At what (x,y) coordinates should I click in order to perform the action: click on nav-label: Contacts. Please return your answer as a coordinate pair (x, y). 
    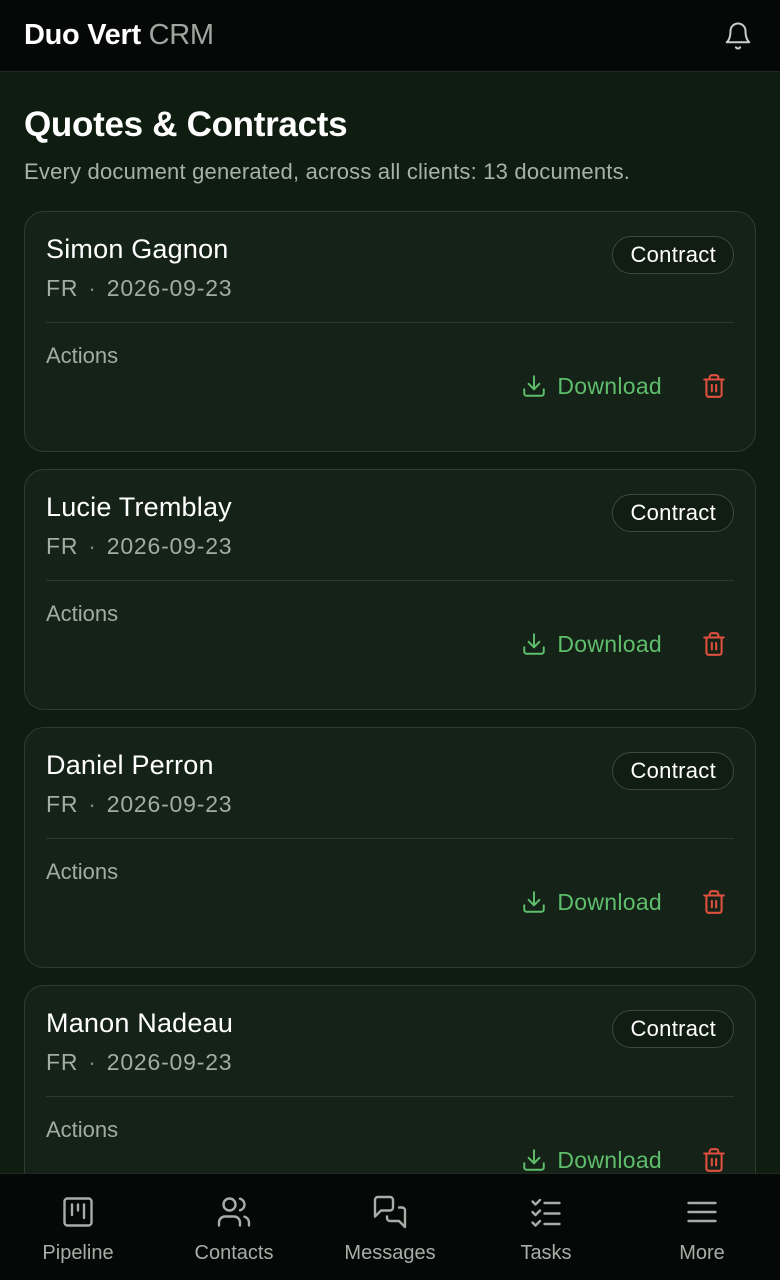
    Looking at the image, I should click on (234, 1253).